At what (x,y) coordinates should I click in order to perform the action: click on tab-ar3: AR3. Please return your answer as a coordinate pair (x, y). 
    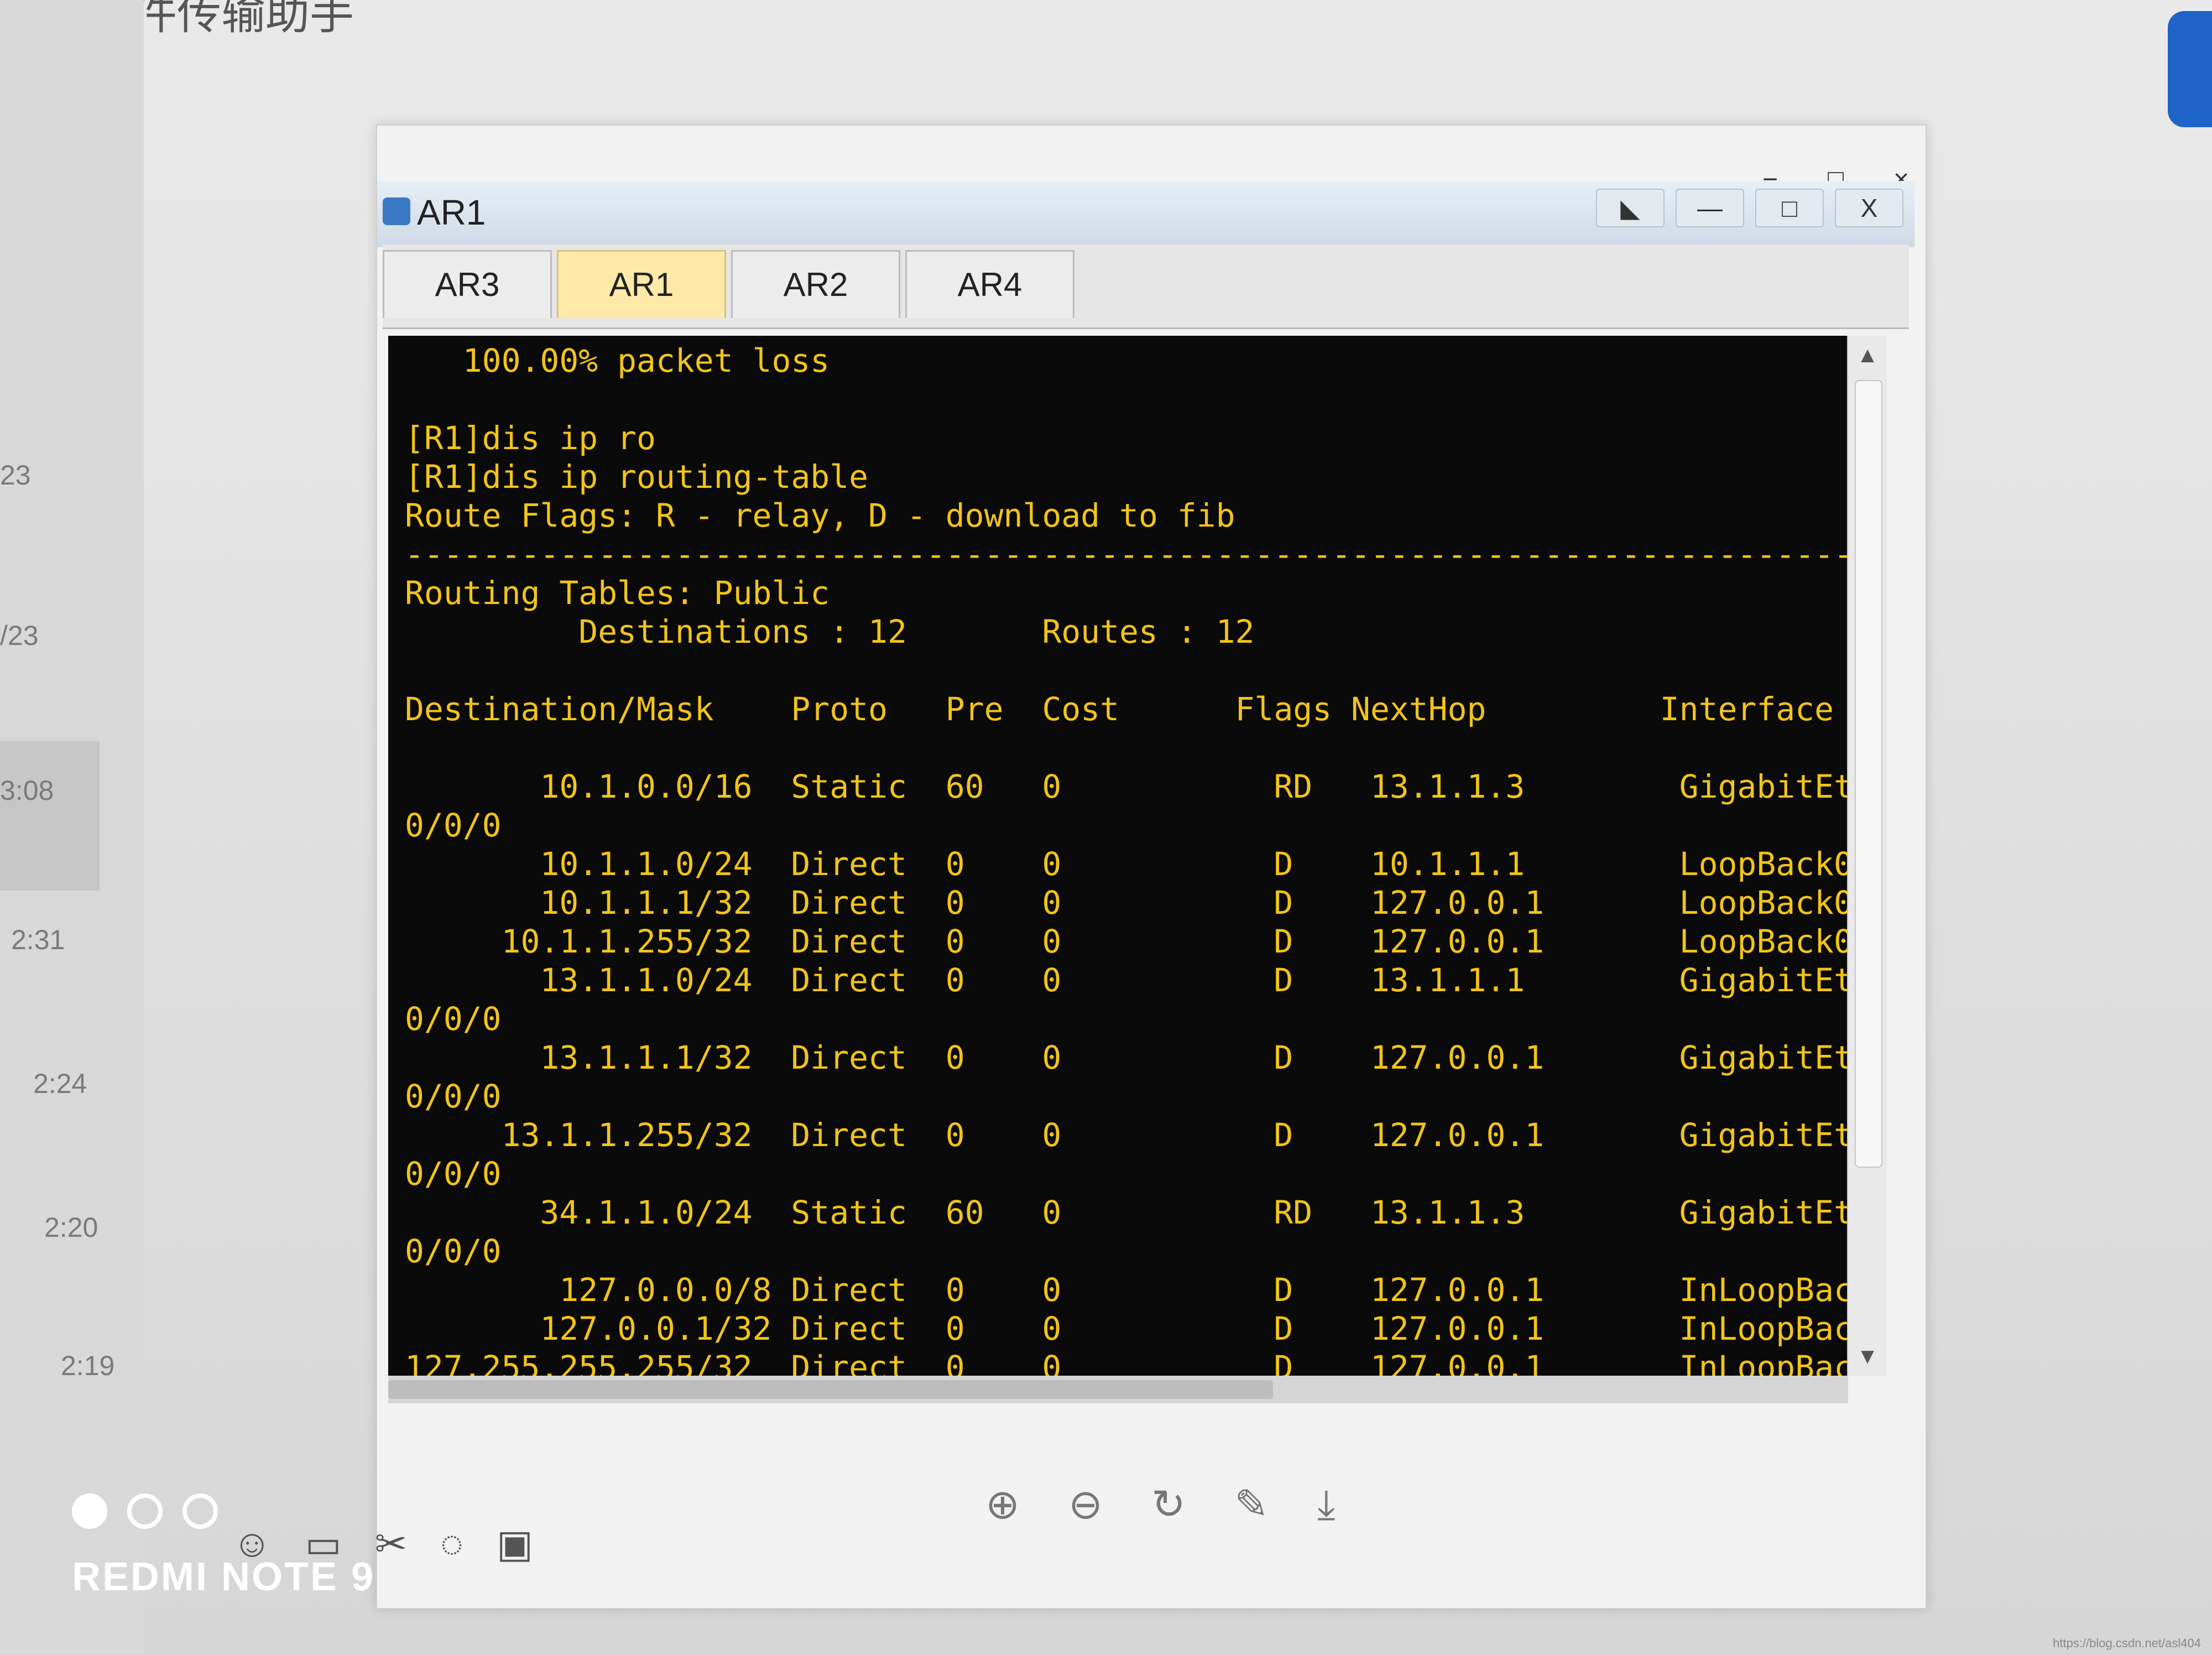
    Looking at the image, I should click on (467, 284).